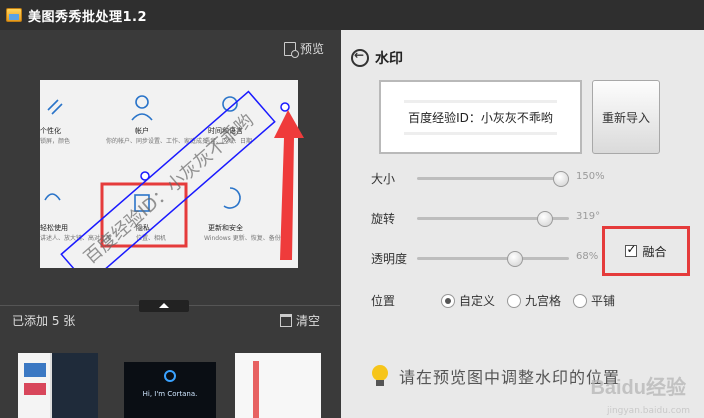 Image resolution: width=704 pixels, height=418 pixels. What do you see at coordinates (169, 189) in the screenshot?
I see `watermark-overlay-text: 百度经验ID：小灰灰不乖哟` at bounding box center [169, 189].